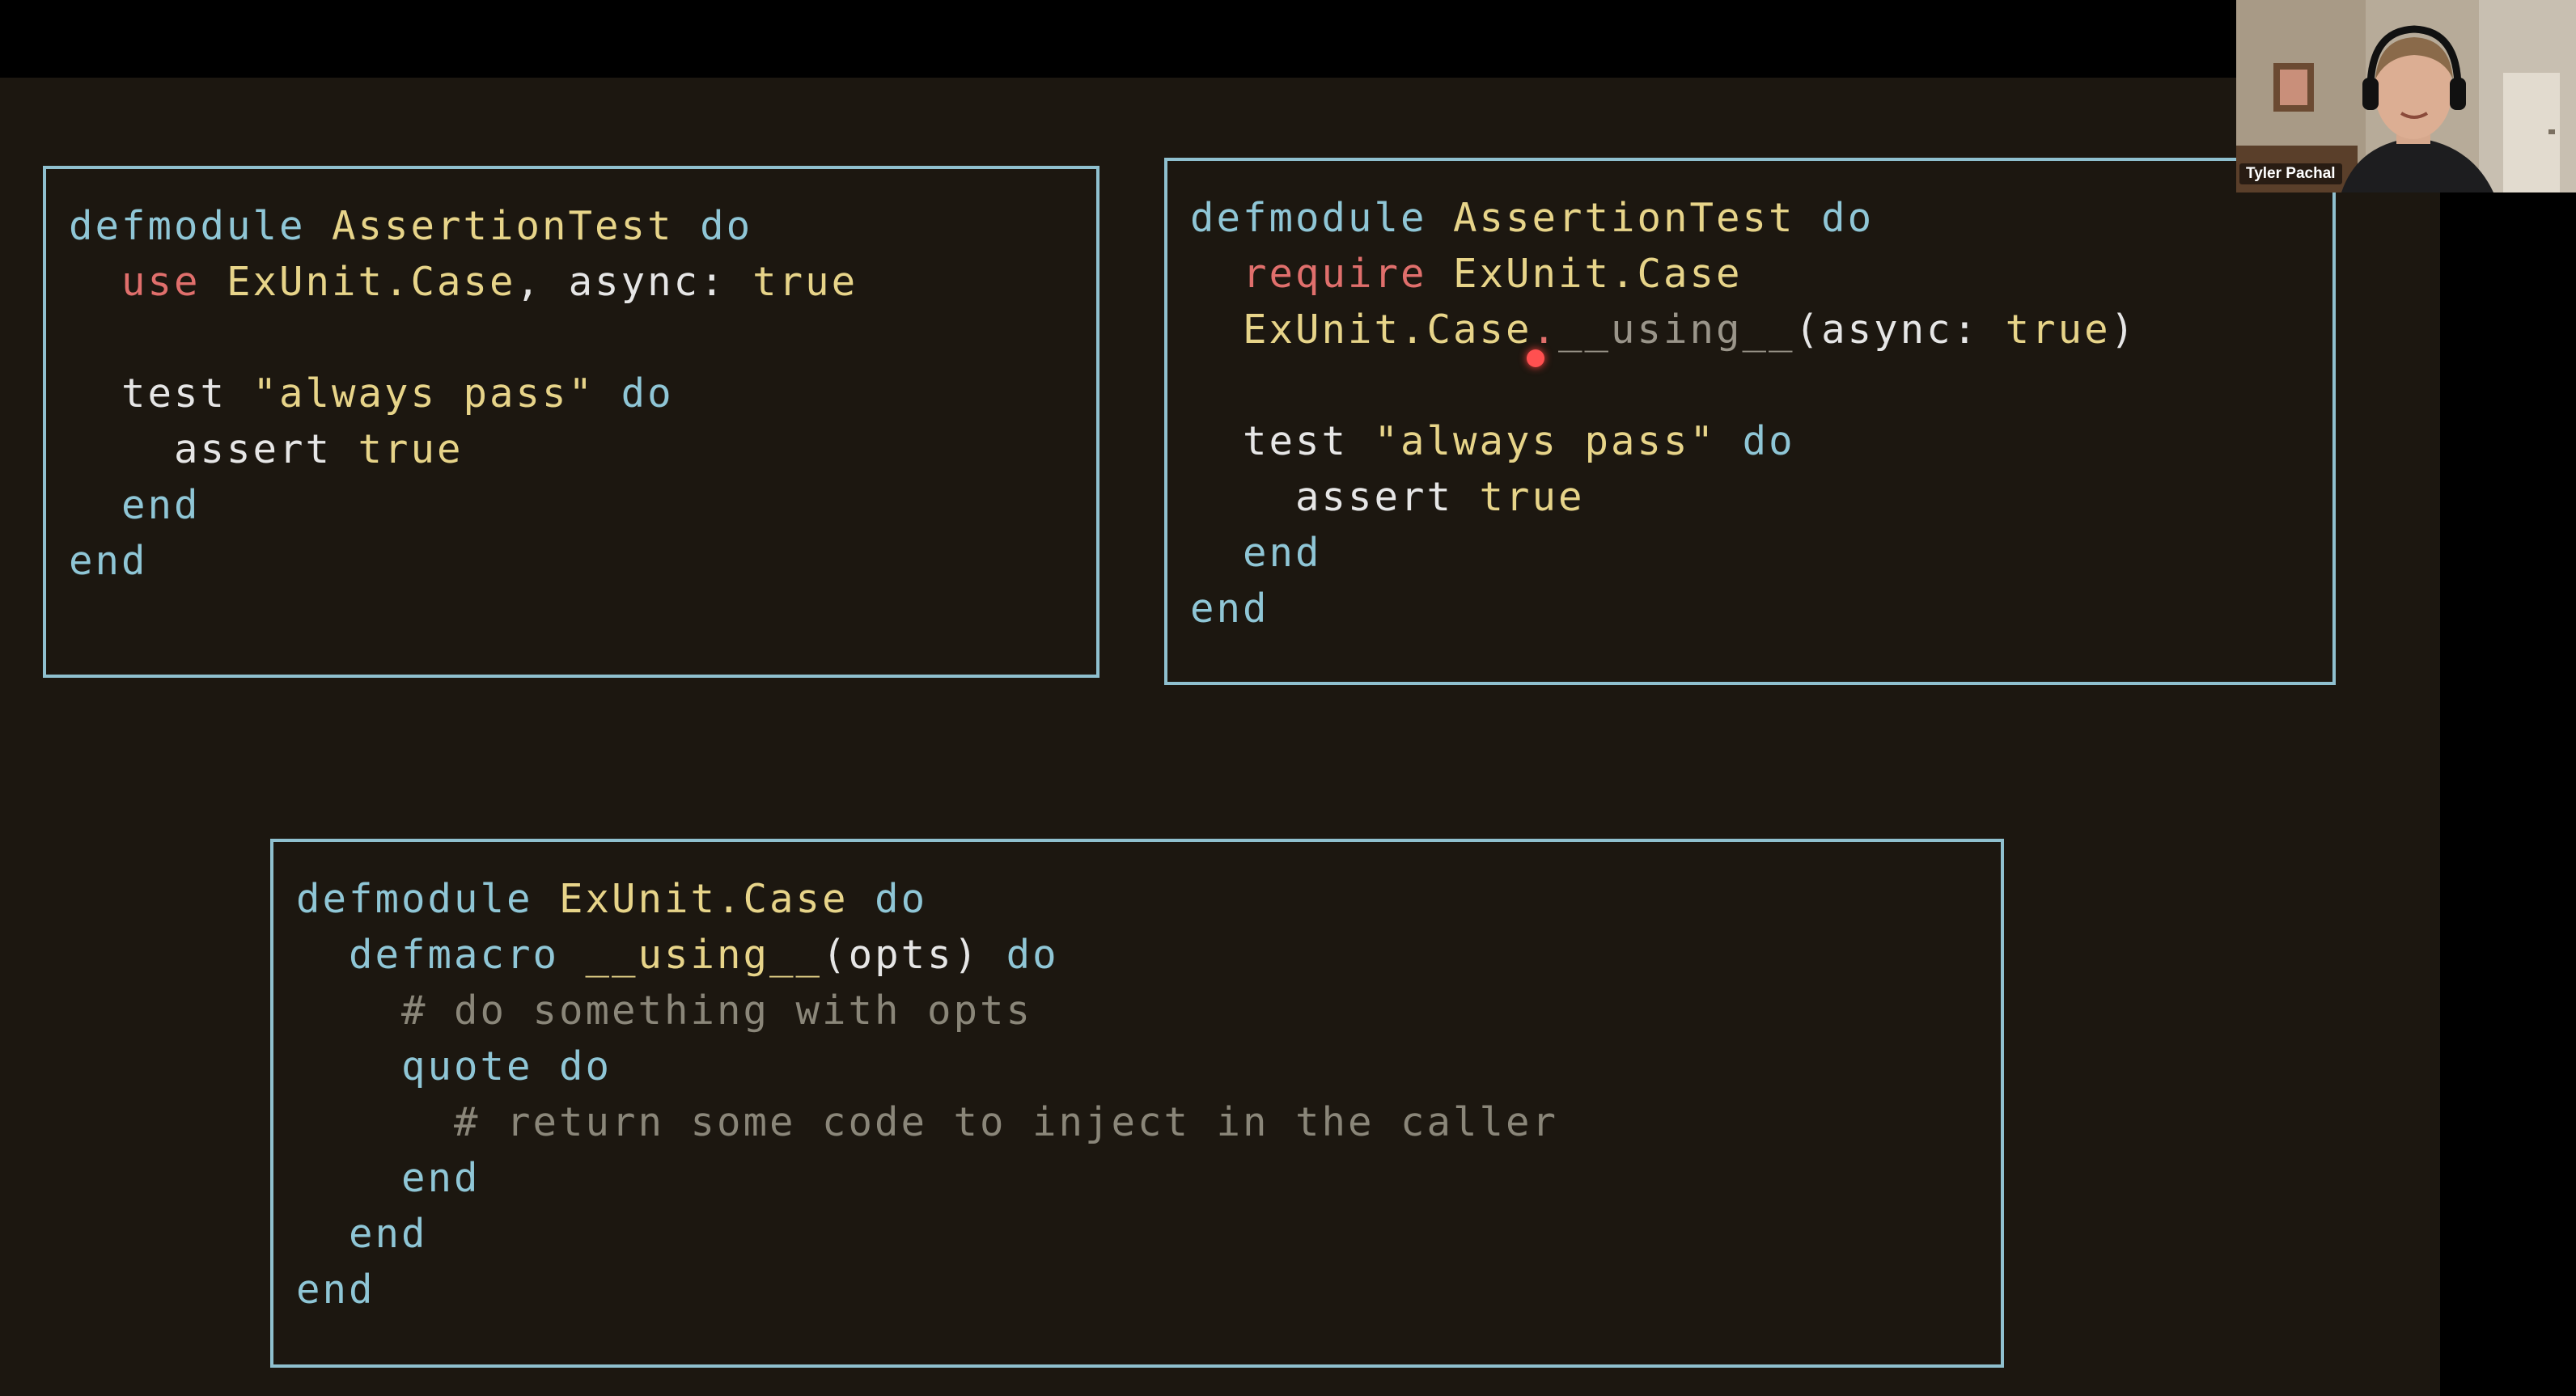  What do you see at coordinates (2123, 330) in the screenshot?
I see `code-text: )` at bounding box center [2123, 330].